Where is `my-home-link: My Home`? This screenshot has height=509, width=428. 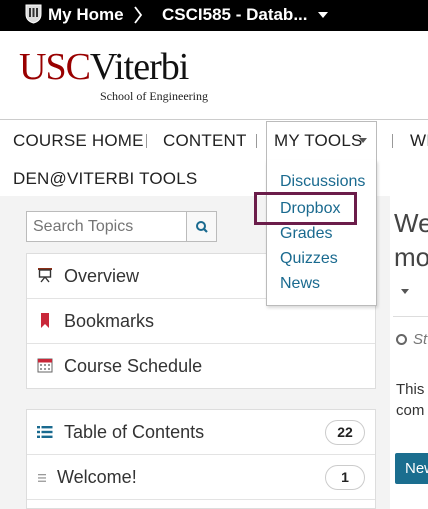
my-home-link: My Home is located at coordinates (86, 15).